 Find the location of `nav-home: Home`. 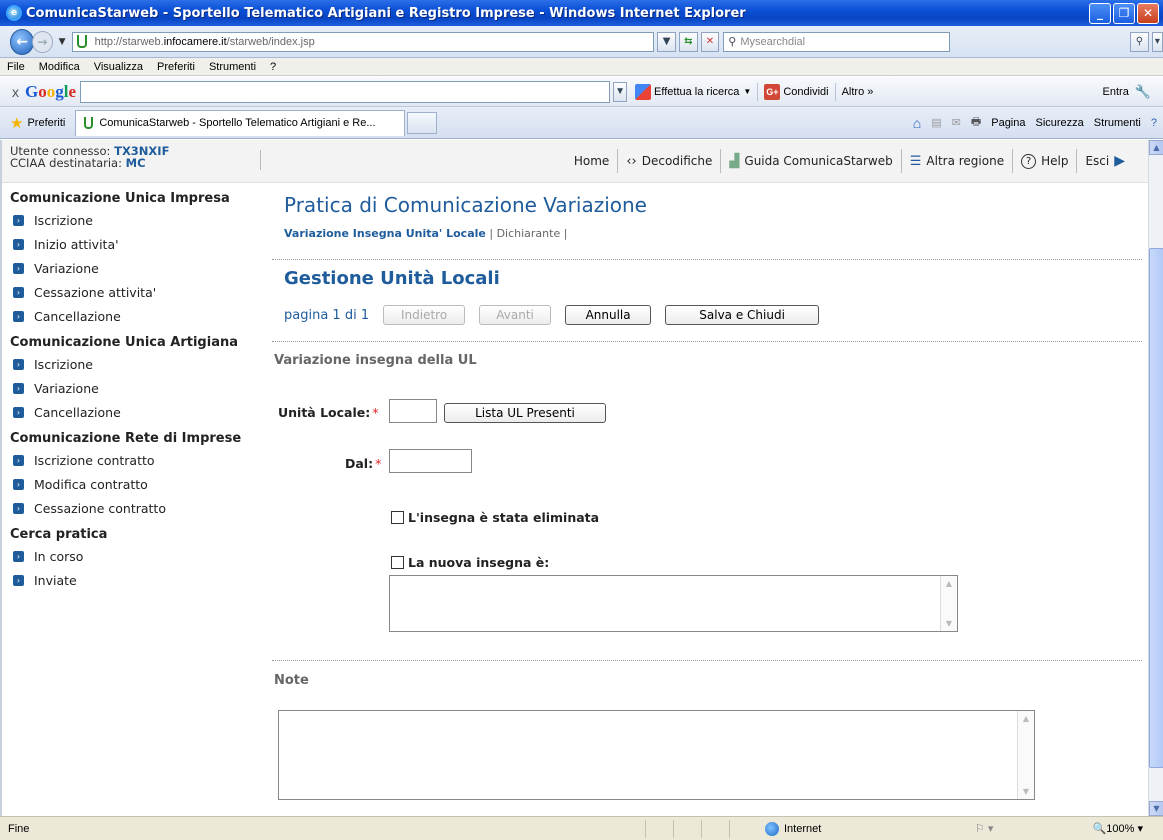

nav-home: Home is located at coordinates (591, 161).